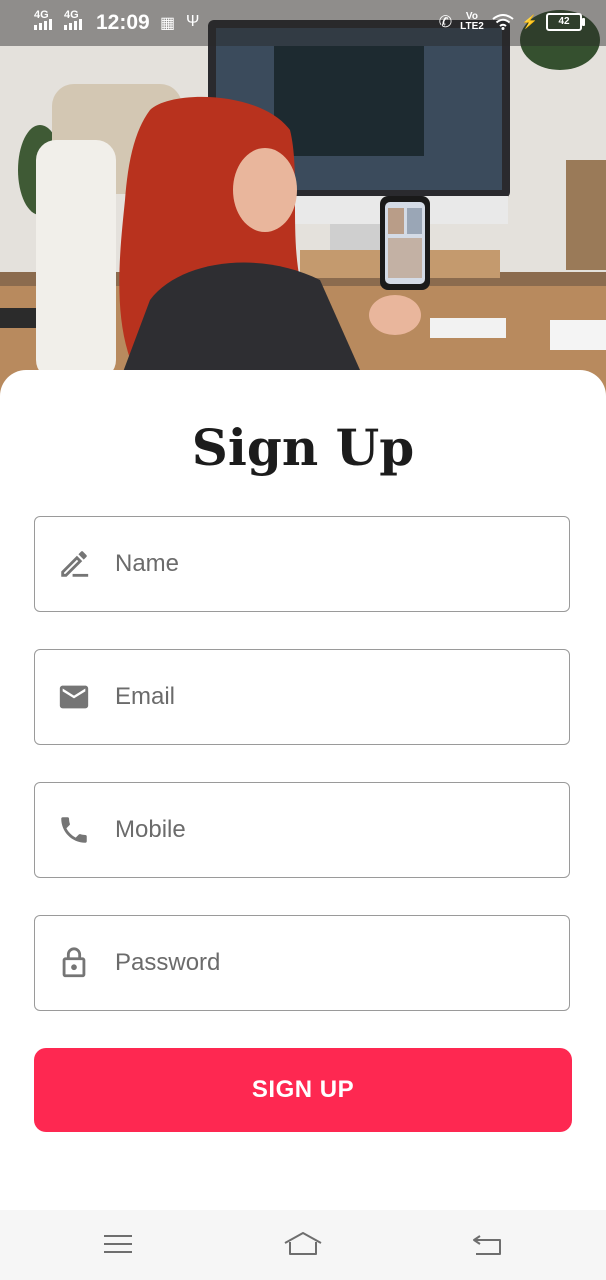  What do you see at coordinates (335, 962) in the screenshot?
I see `password-input` at bounding box center [335, 962].